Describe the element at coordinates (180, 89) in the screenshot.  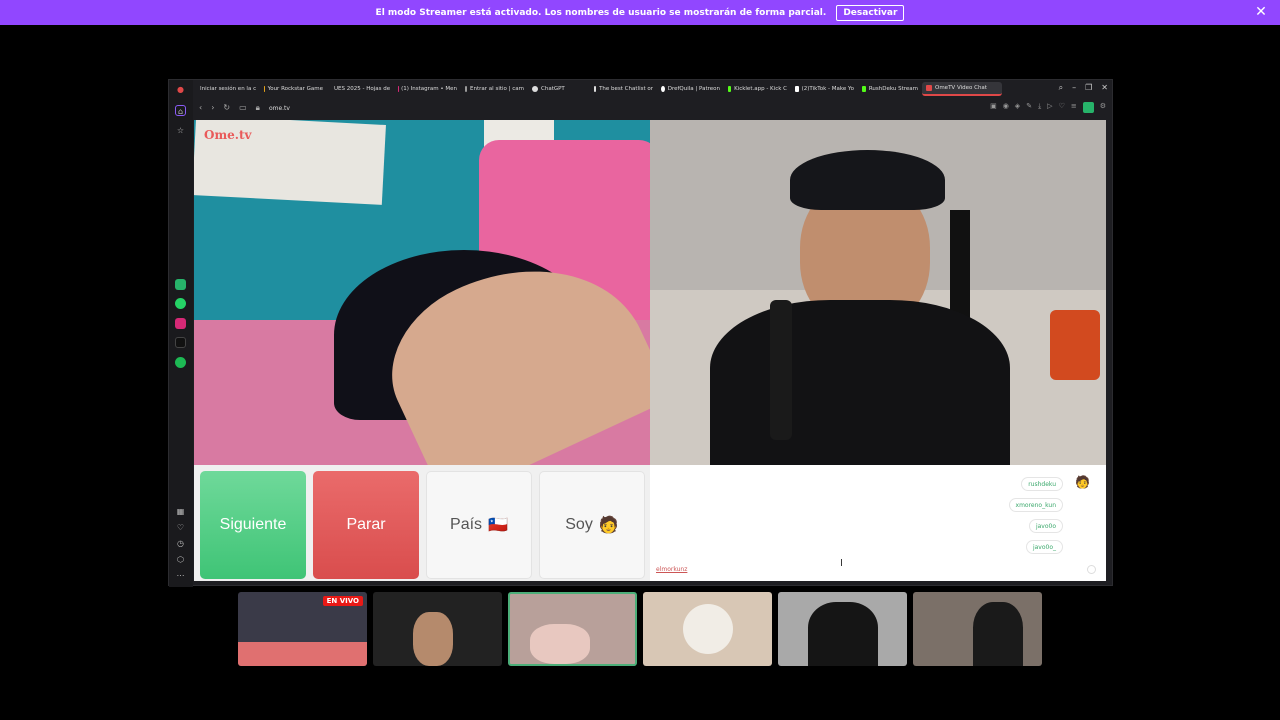
I see `browser-logo-icon: ●` at that location.